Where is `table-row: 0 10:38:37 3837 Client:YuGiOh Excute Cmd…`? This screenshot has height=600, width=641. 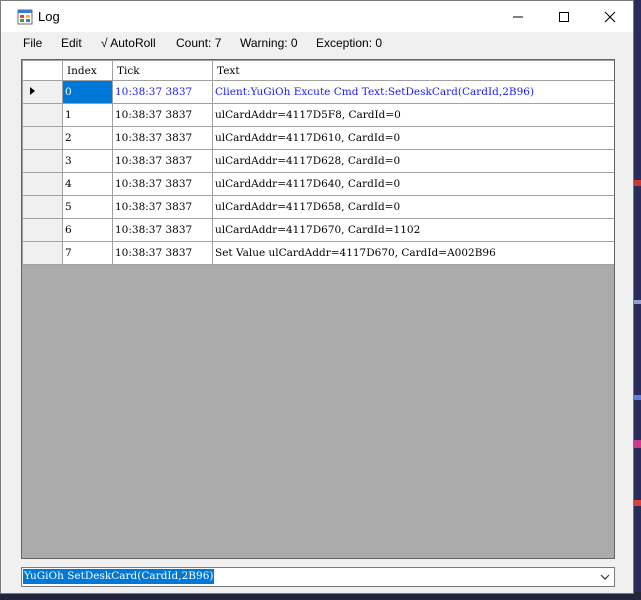 table-row: 0 10:38:37 3837 Client:YuGiOh Excute Cmd… is located at coordinates (318, 92).